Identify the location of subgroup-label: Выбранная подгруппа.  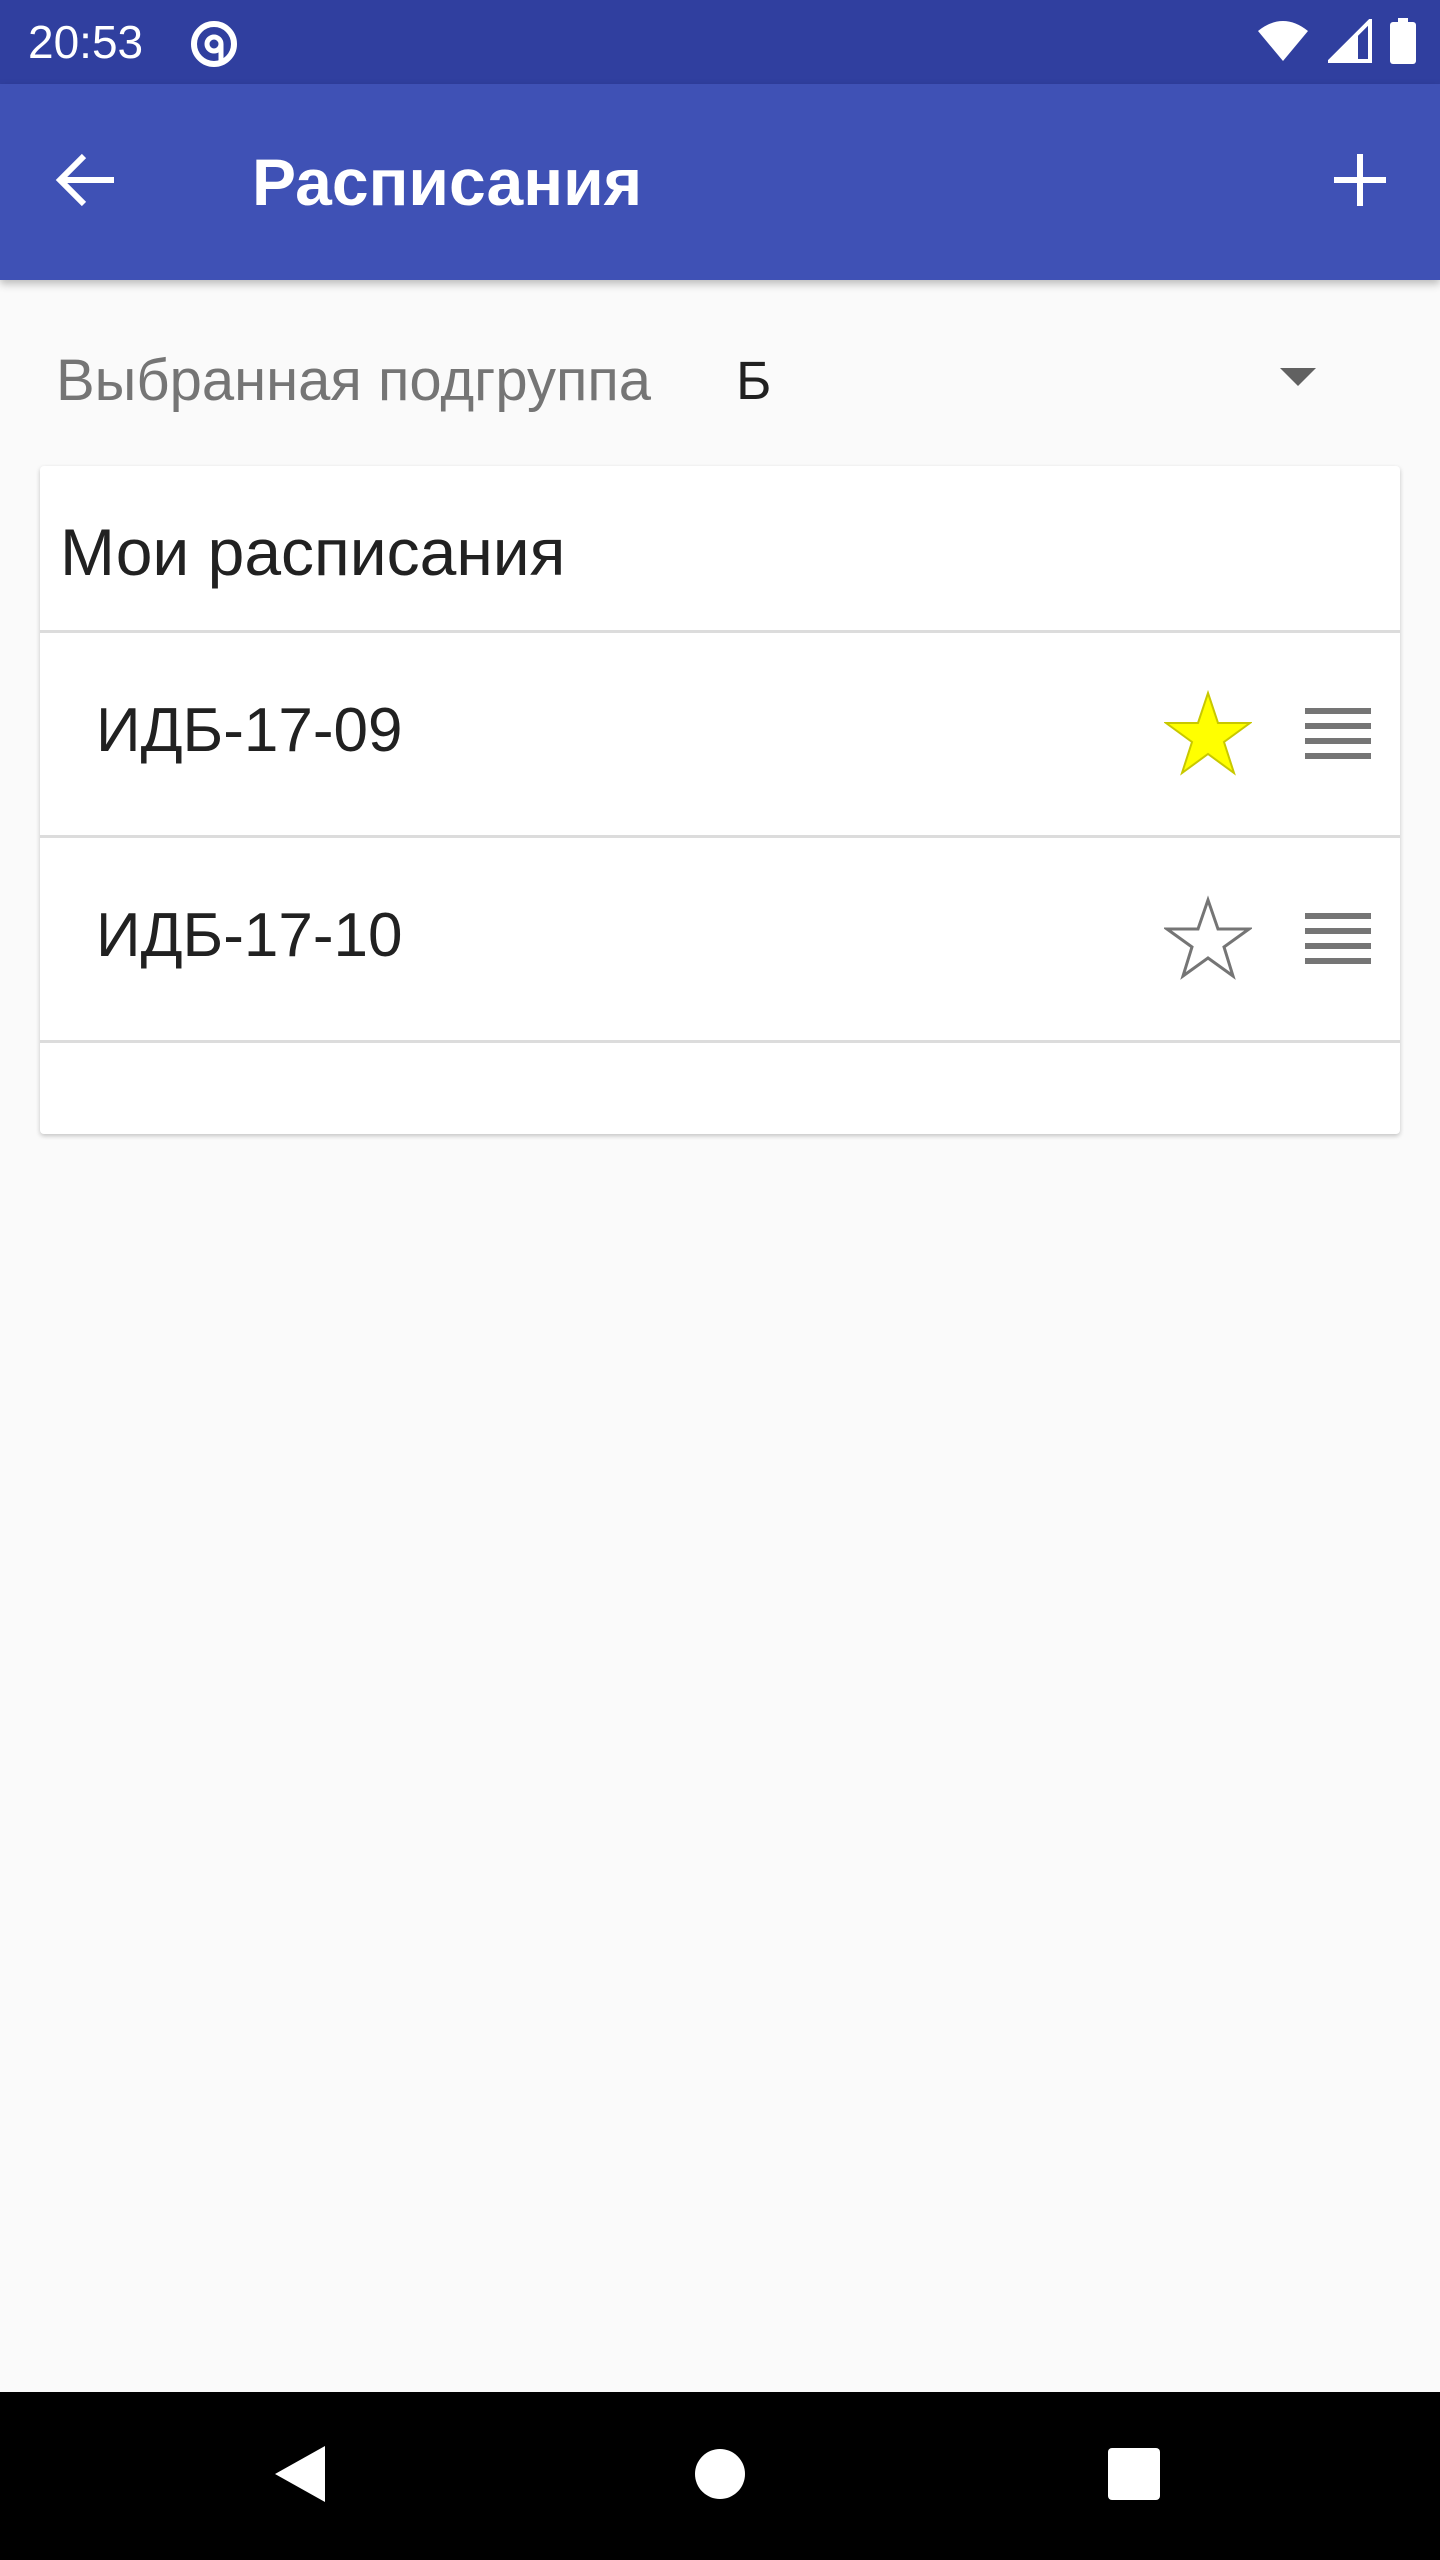
(354, 380).